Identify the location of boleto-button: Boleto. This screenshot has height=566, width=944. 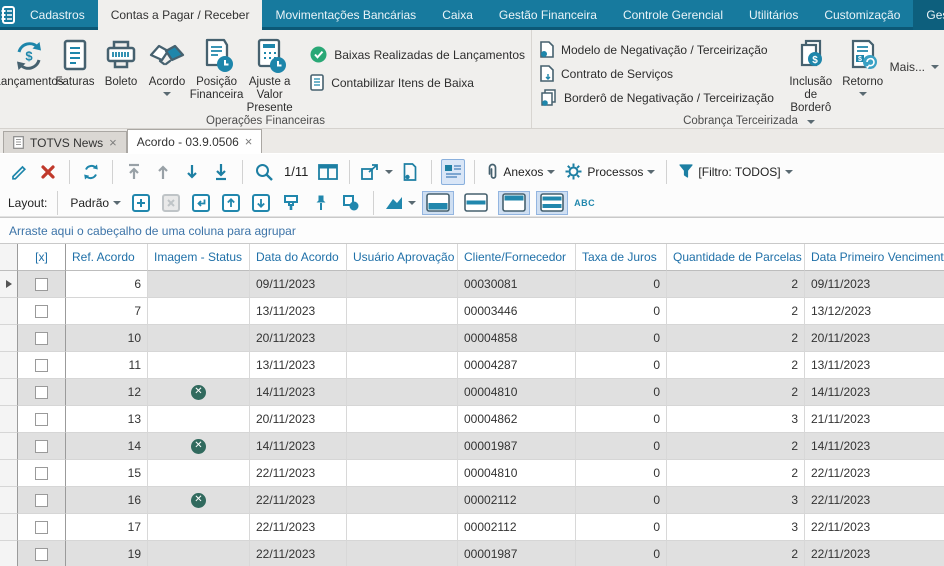
(121, 62).